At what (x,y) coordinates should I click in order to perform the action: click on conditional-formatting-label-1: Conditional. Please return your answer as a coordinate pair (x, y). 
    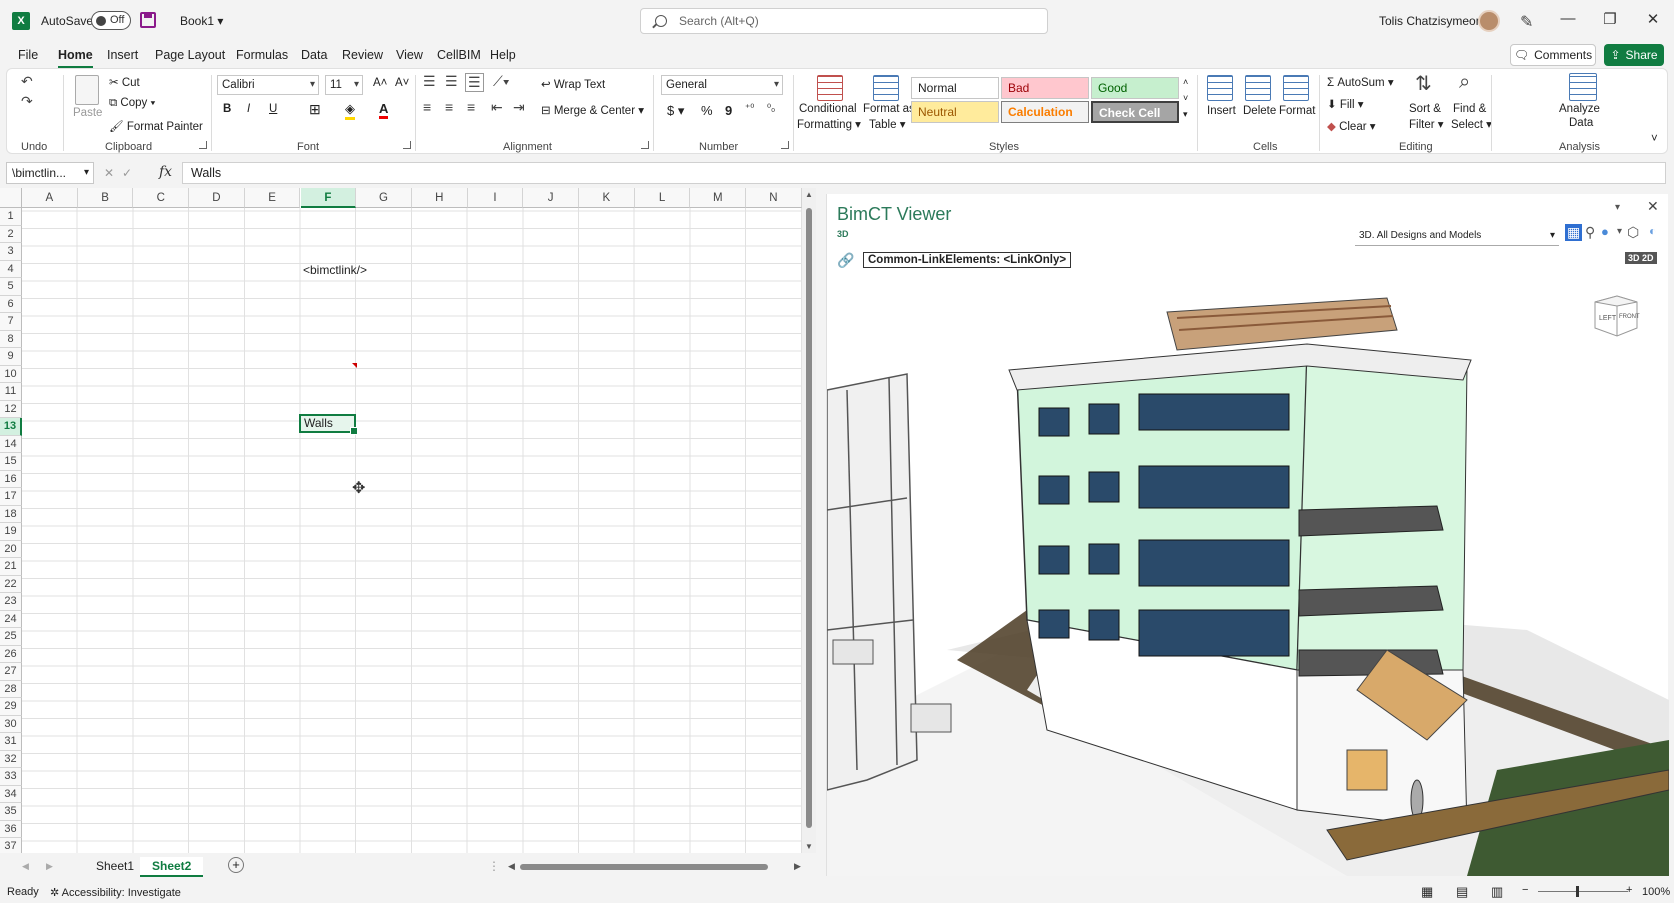
    Looking at the image, I should click on (828, 109).